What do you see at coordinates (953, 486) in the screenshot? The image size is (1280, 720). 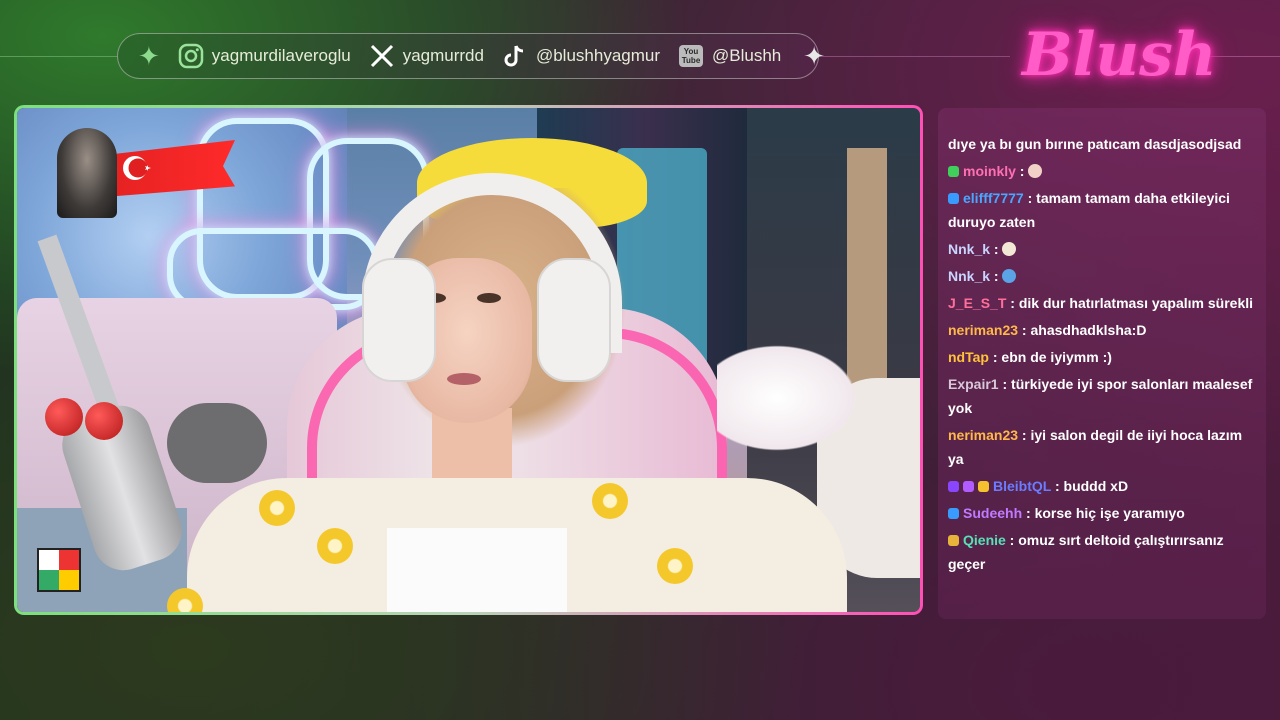 I see `purple-cube-badge-icon` at bounding box center [953, 486].